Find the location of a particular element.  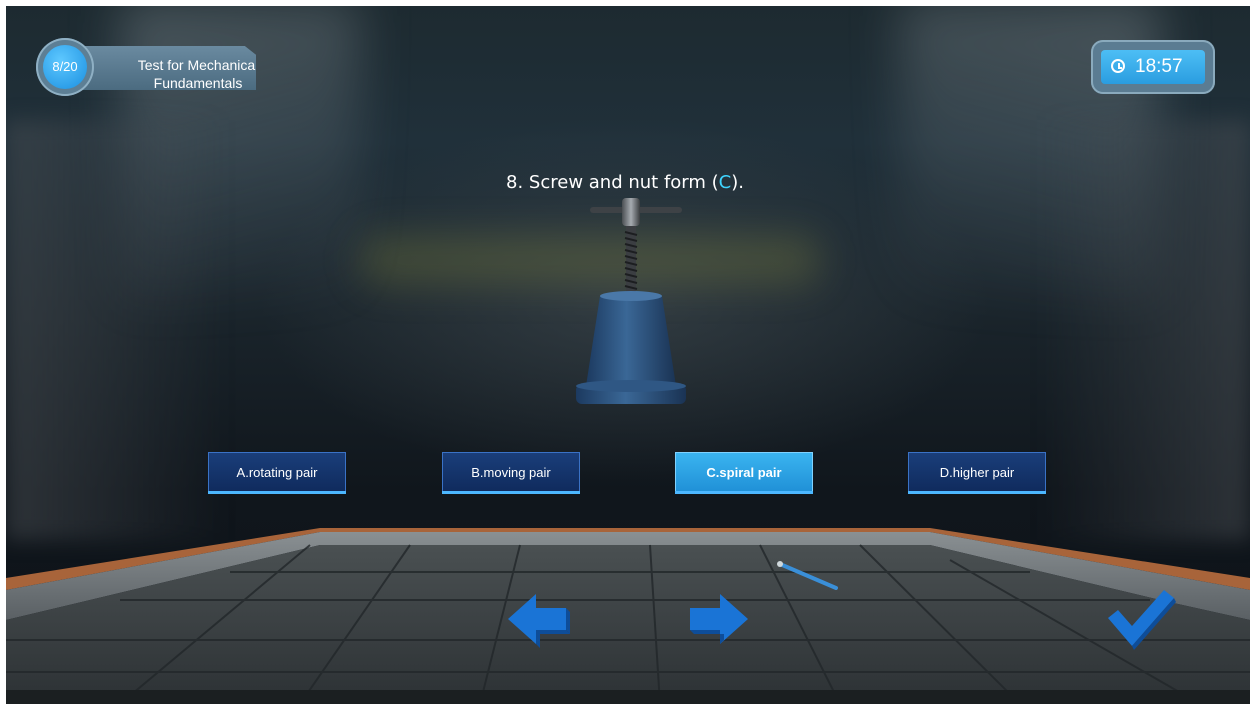

submit-button is located at coordinates (1140, 619).